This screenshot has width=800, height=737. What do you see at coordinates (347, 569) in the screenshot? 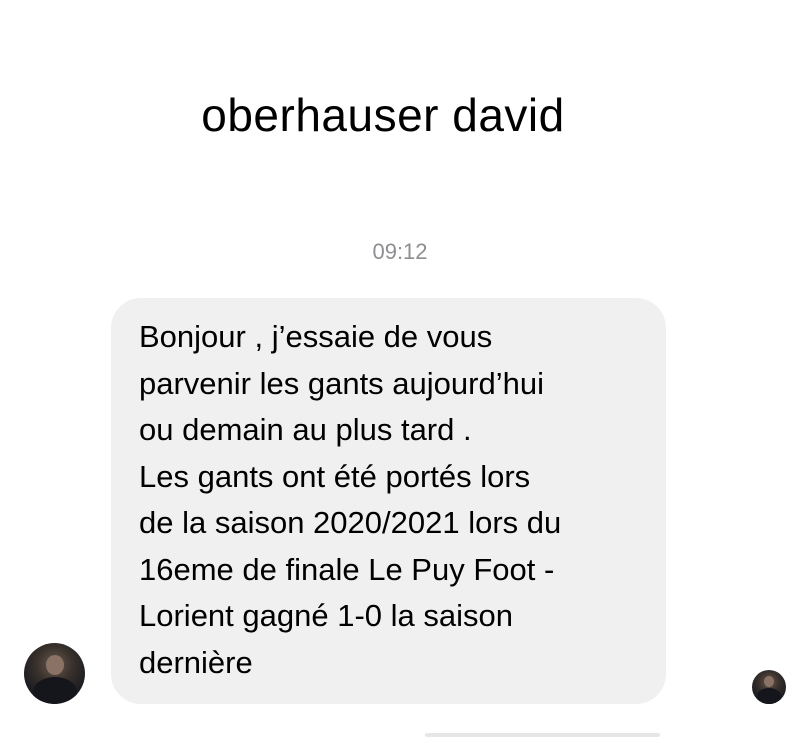
I see `message-line: 16eme de finale Le Puy Foot -` at bounding box center [347, 569].